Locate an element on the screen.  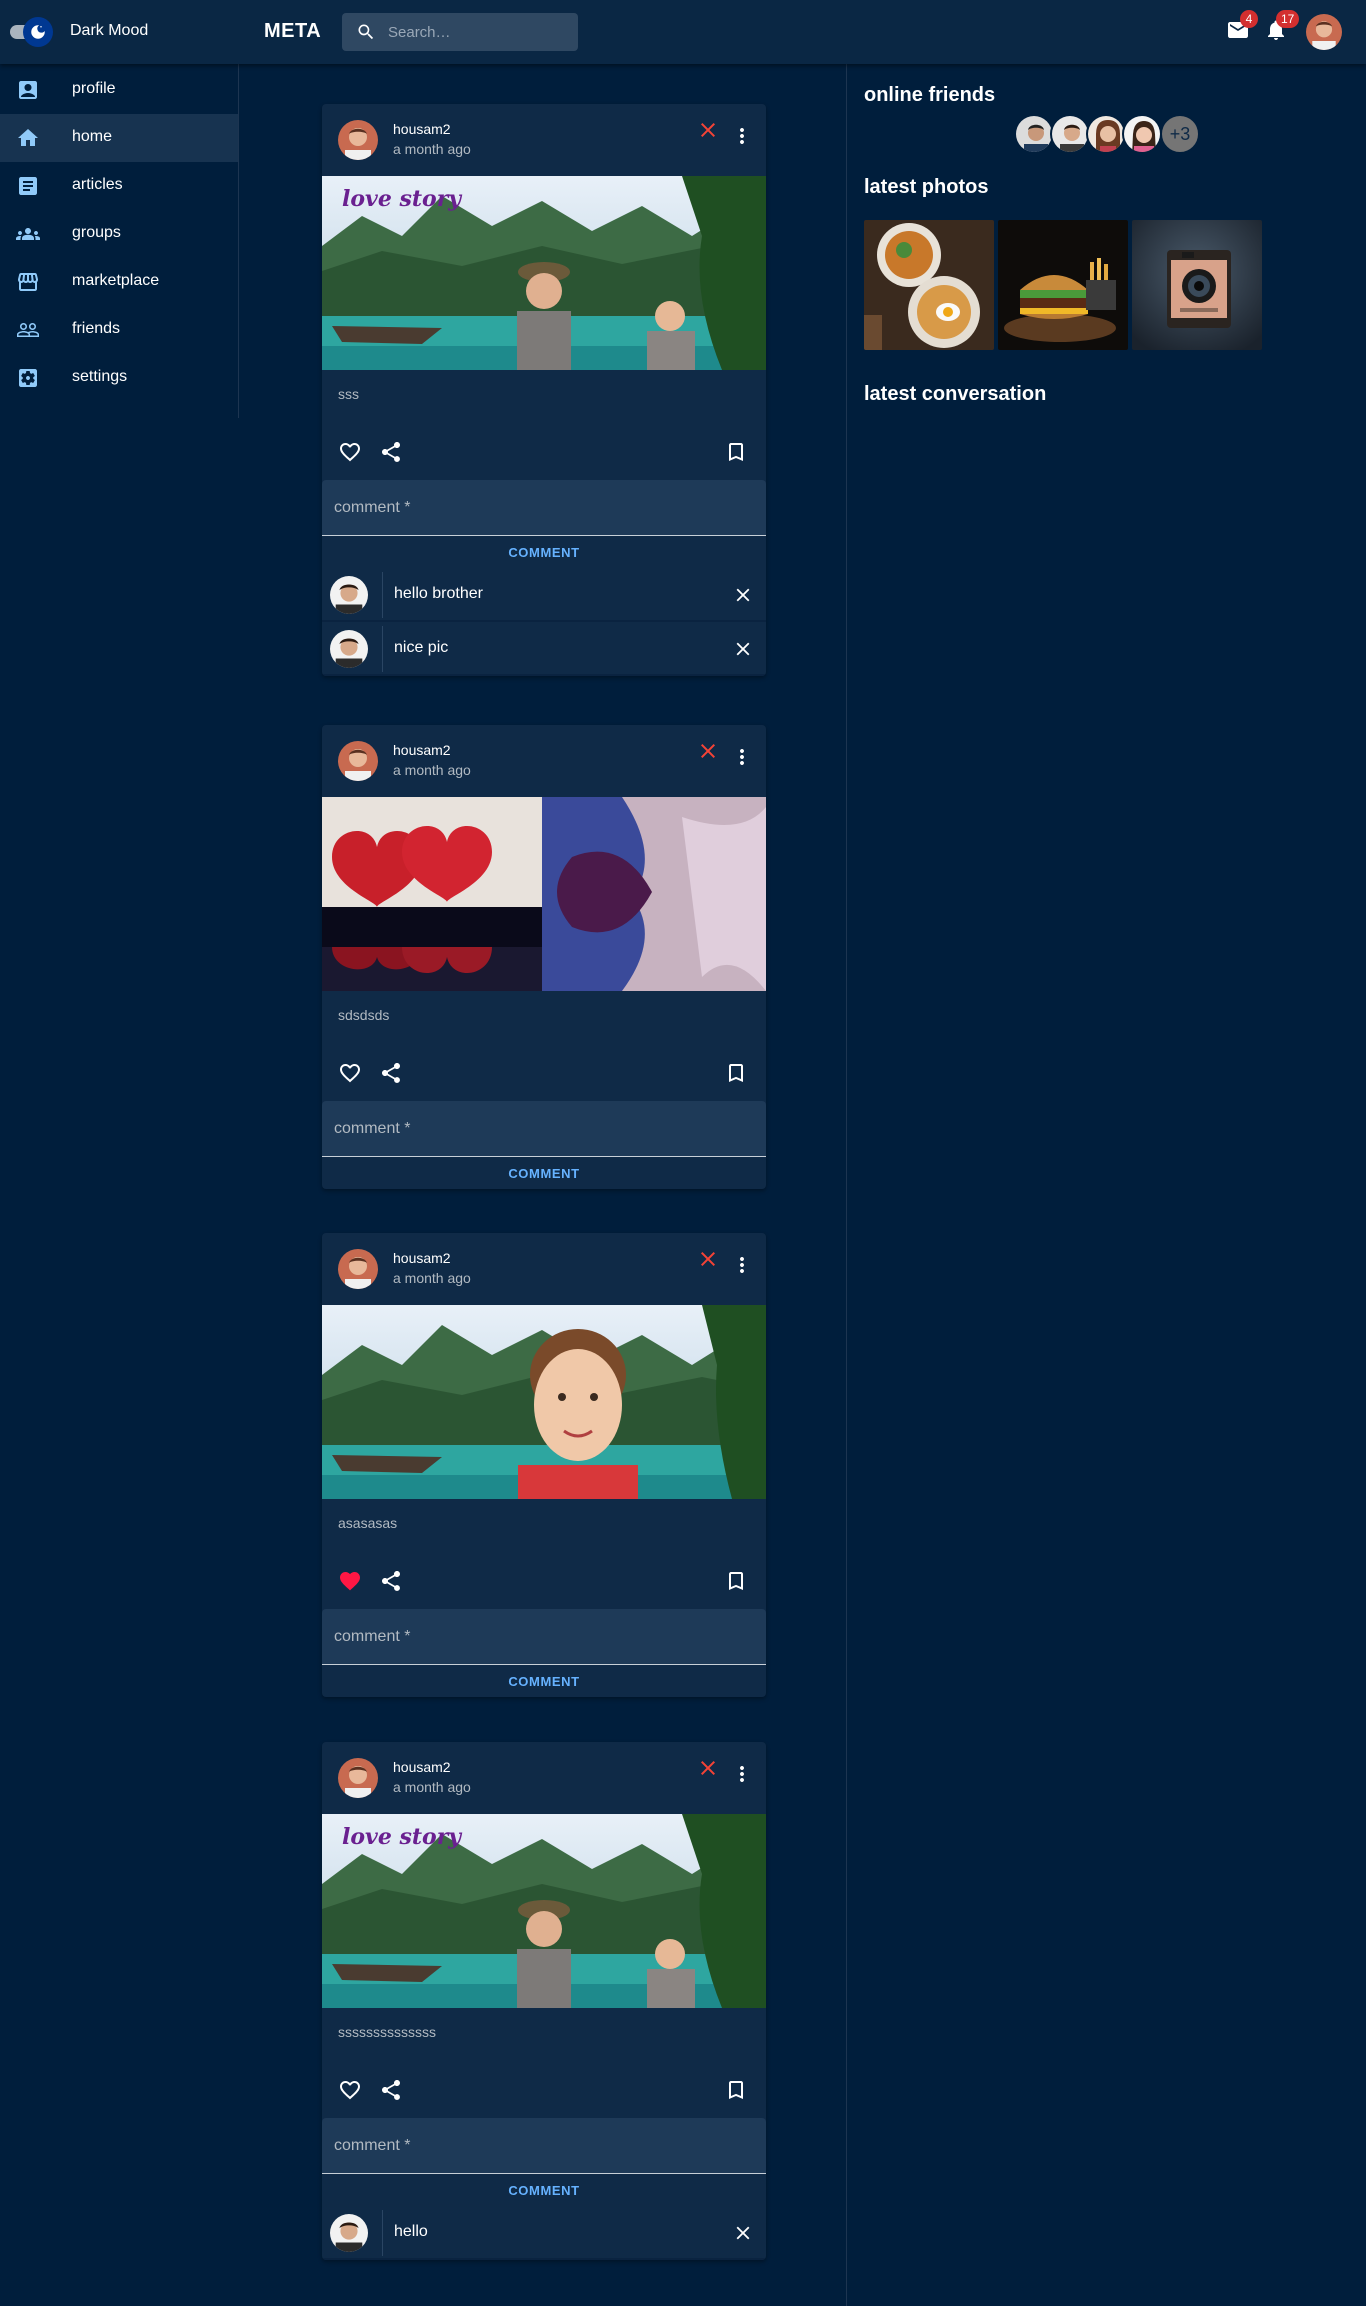
user-avatar is located at coordinates (1324, 32).